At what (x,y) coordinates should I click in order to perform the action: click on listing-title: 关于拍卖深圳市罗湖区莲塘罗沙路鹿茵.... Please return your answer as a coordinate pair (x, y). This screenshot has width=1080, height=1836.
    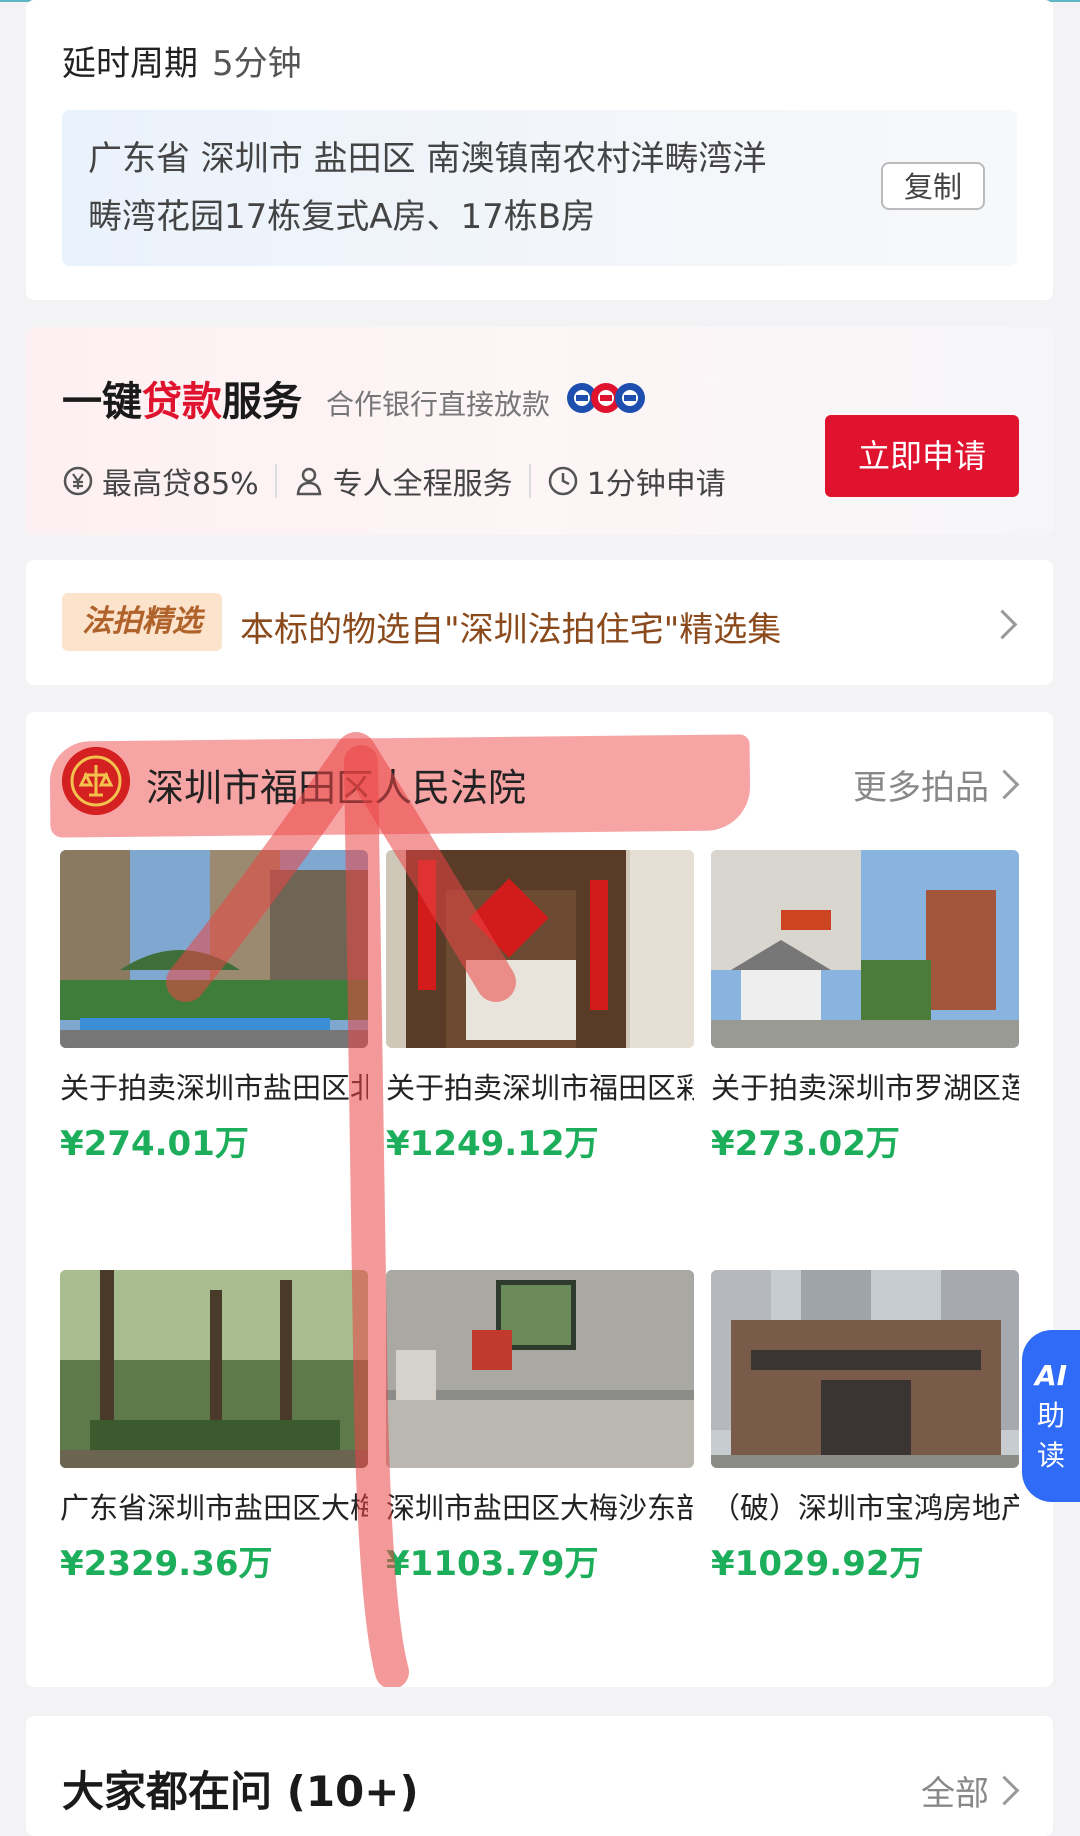
    Looking at the image, I should click on (865, 1088).